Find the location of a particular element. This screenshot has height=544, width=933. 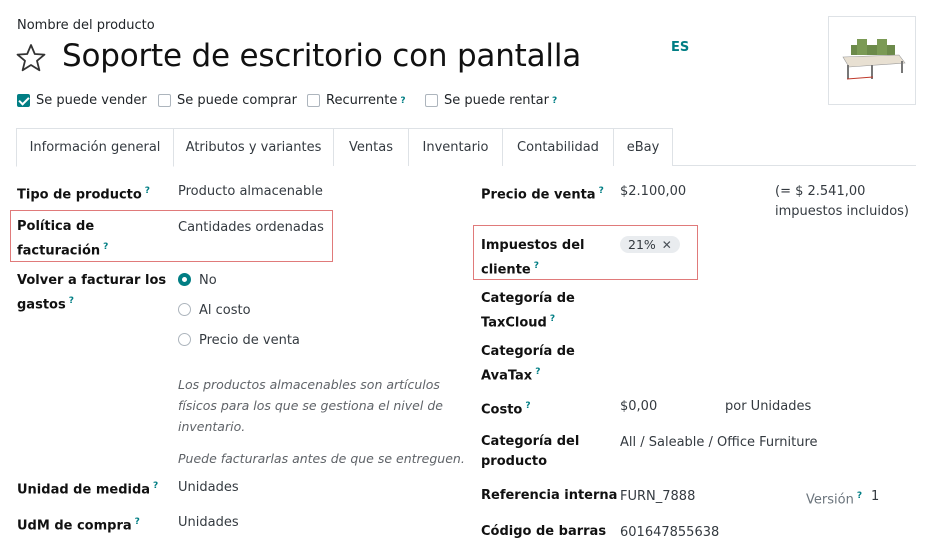

sale-price-field: $2.100,00 is located at coordinates (653, 192).